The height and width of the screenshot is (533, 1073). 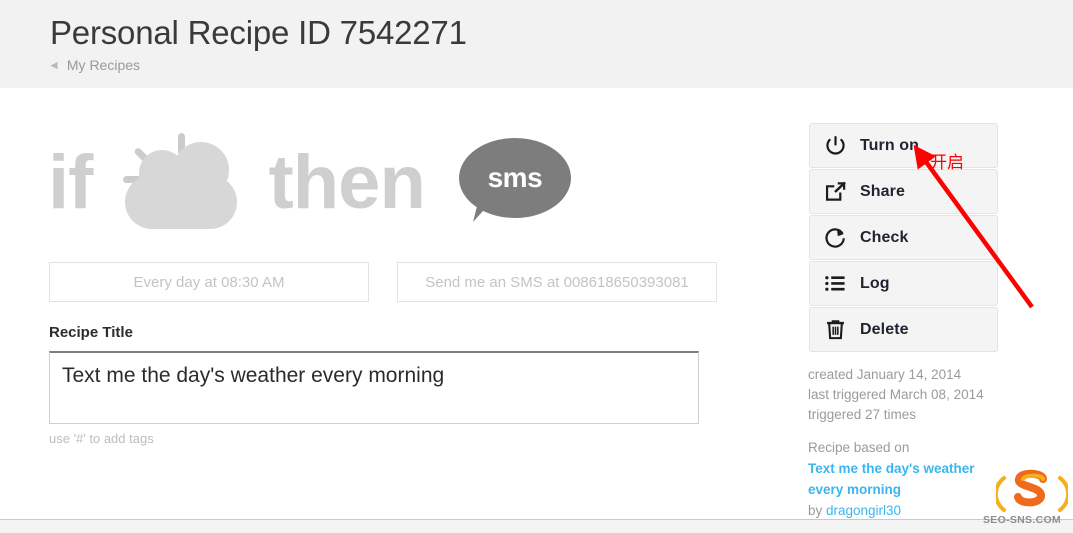 I want to click on share-box-arrow-icon, so click(x=835, y=191).